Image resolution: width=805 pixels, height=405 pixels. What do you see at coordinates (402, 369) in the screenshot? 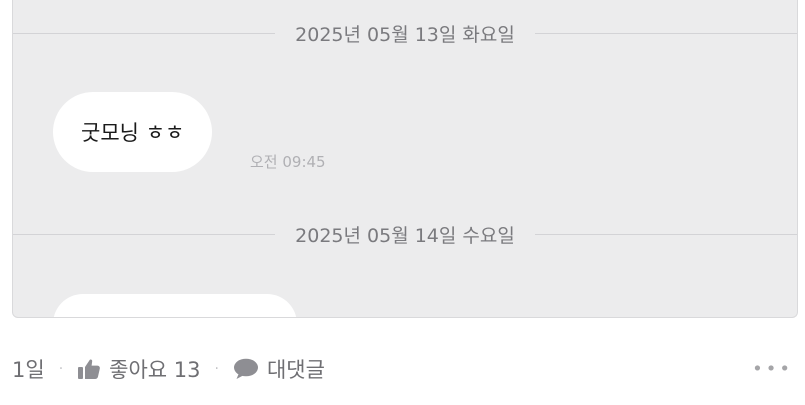
I see `comment-actions-bar: 1일 · 좋아요 13 · 대댓글 •••` at bounding box center [402, 369].